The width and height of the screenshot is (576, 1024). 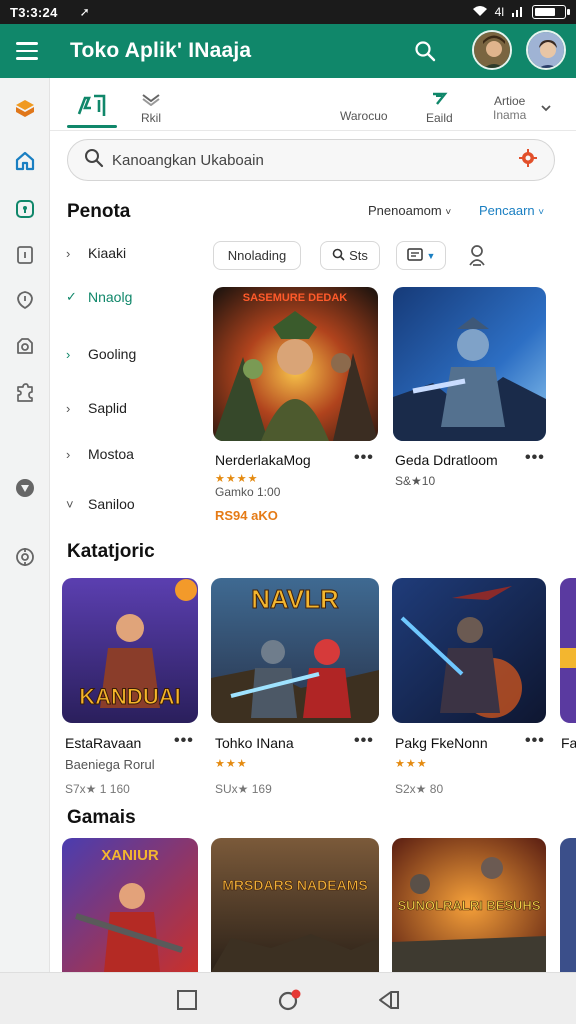 I want to click on game-title: Pakg FkeNonn, so click(x=441, y=743).